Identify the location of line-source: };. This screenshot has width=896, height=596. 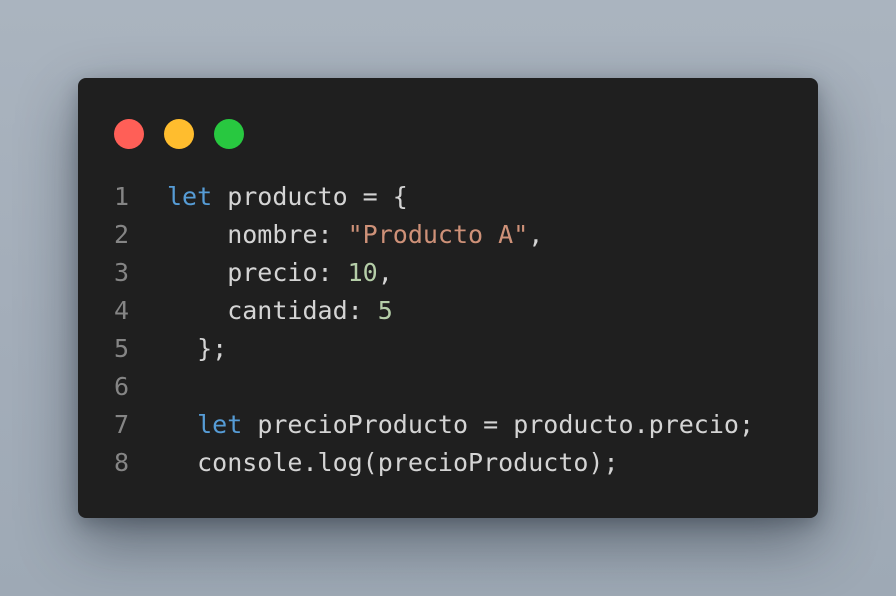
(197, 349).